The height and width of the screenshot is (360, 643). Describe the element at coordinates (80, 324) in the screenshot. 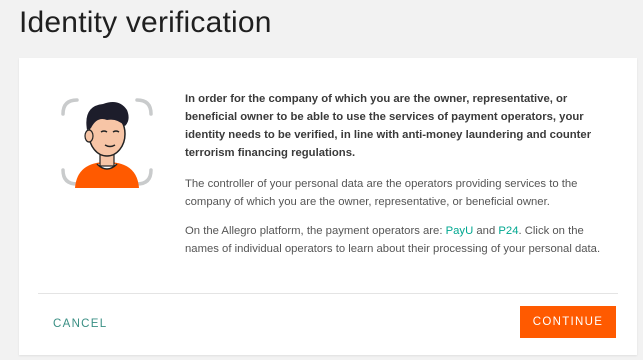

I see `cancel-button: CANCEL` at that location.